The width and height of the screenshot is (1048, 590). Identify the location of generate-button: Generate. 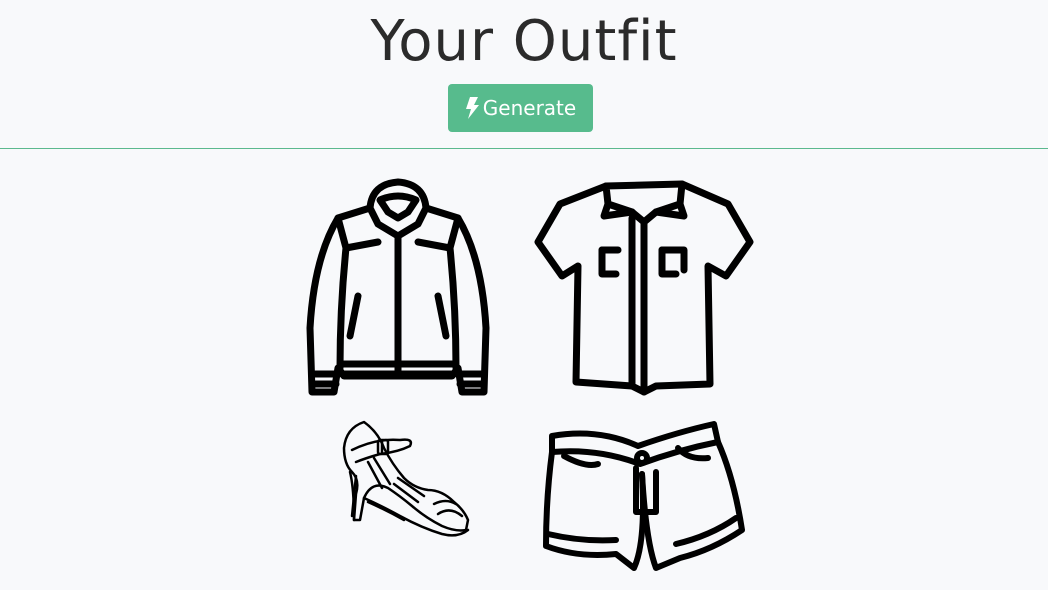
(520, 108).